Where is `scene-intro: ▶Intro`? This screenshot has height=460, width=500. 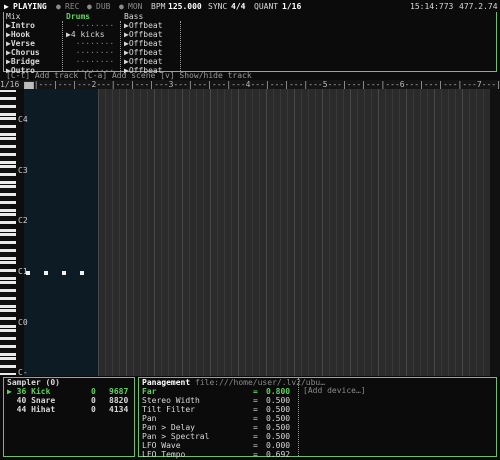 scene-intro: ▶Intro is located at coordinates (23, 25).